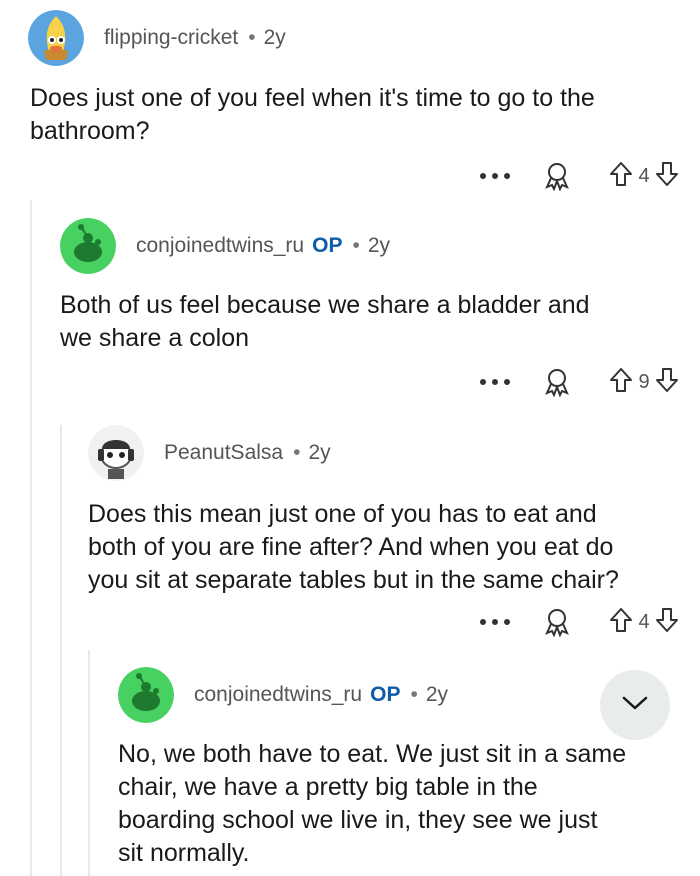  Describe the element at coordinates (223, 453) in the screenshot. I see `comment-username: PeanutSalsa` at that location.